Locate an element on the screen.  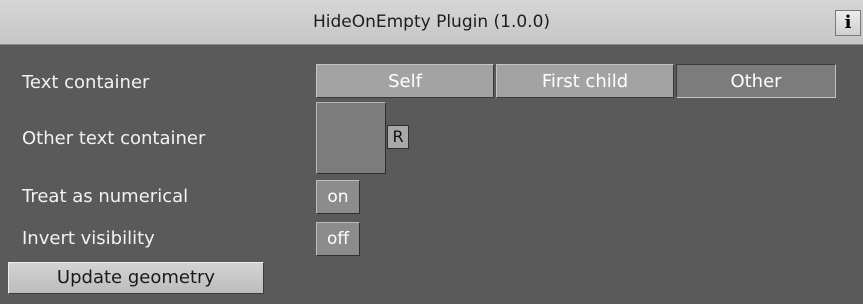
info-icon: i is located at coordinates (848, 22).